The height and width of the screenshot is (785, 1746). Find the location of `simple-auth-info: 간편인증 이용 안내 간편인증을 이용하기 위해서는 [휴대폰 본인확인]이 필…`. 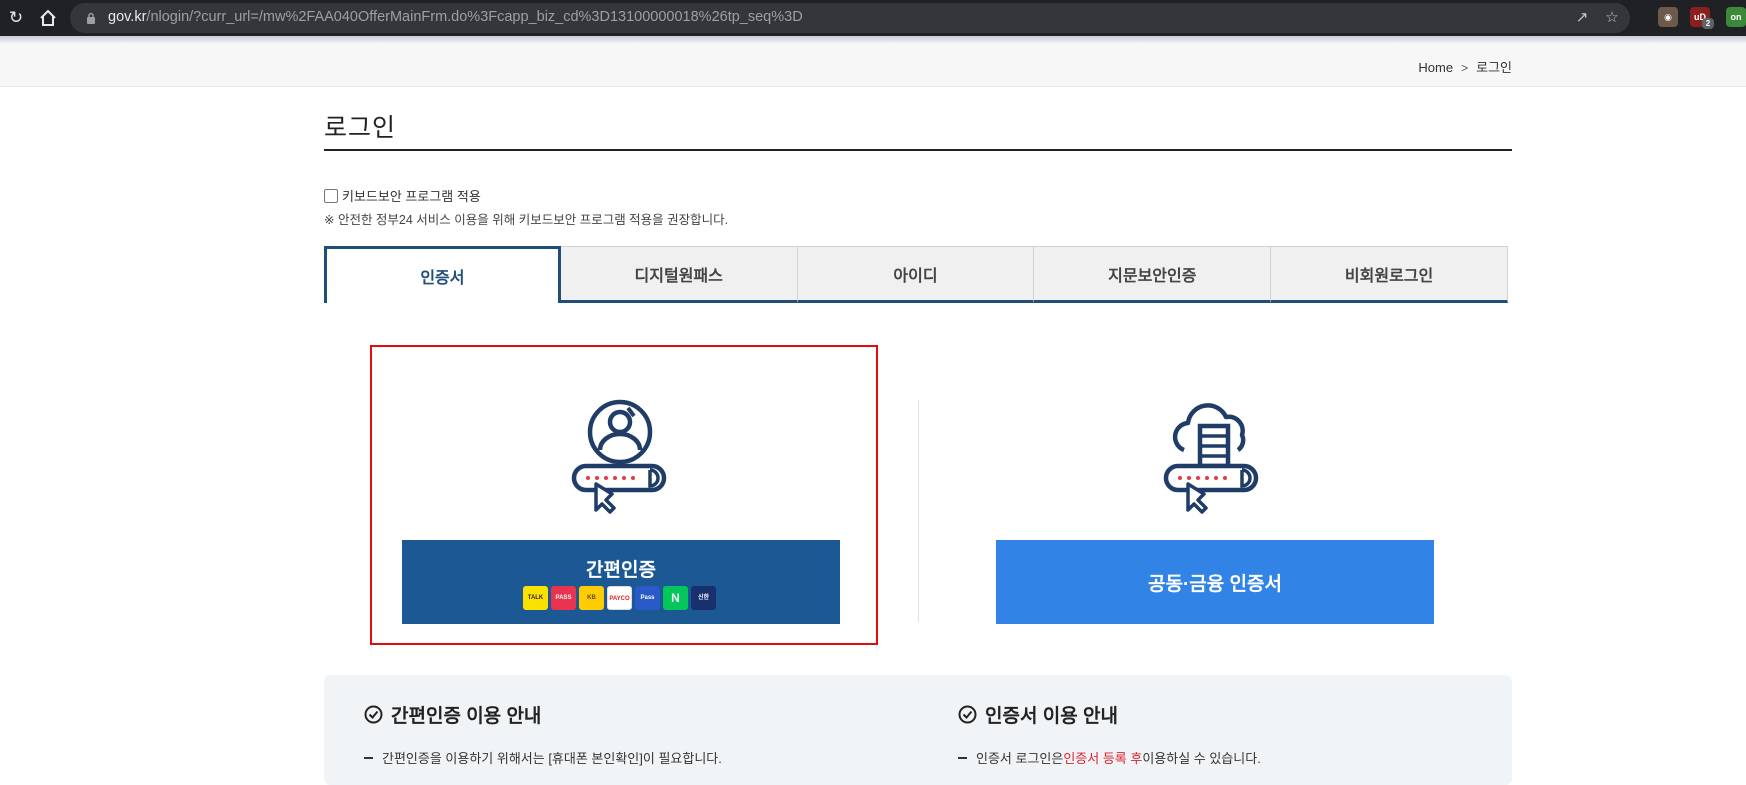

simple-auth-info: 간편인증 이용 안내 간편인증을 이용하기 위해서는 [휴대폰 본인확인]이 필… is located at coordinates (543, 734).